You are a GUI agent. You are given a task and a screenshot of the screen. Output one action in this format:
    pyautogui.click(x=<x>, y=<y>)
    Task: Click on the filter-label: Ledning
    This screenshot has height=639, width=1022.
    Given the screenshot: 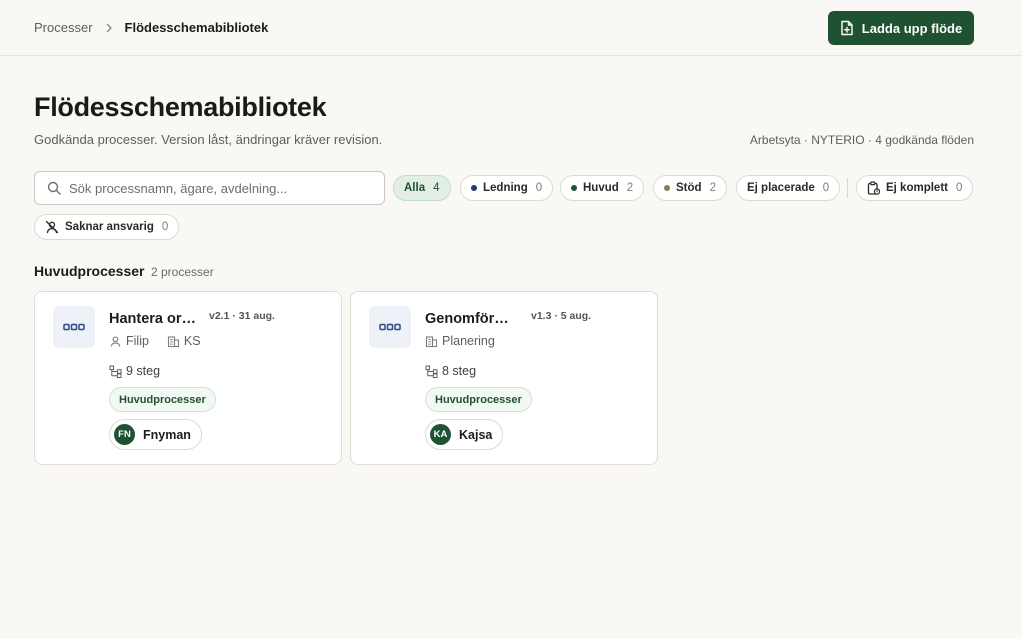 What is the action you would take?
    pyautogui.click(x=505, y=188)
    